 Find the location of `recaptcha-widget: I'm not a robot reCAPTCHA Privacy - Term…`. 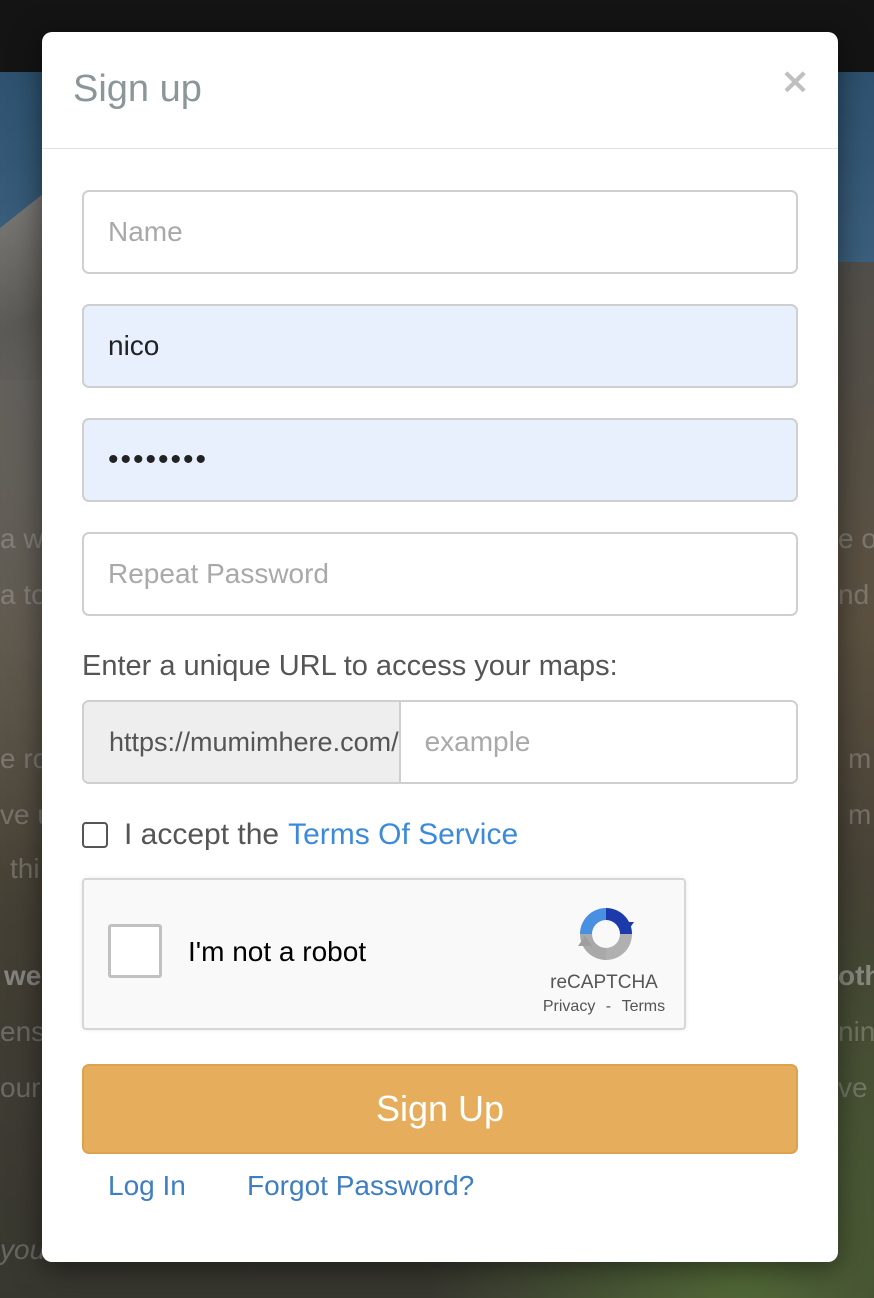

recaptcha-widget: I'm not a robot reCAPTCHA Privacy - Term… is located at coordinates (384, 954).